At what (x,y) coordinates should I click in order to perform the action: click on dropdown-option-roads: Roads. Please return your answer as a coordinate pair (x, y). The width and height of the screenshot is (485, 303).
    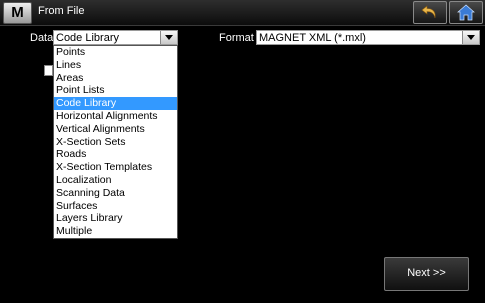
    Looking at the image, I should click on (115, 154).